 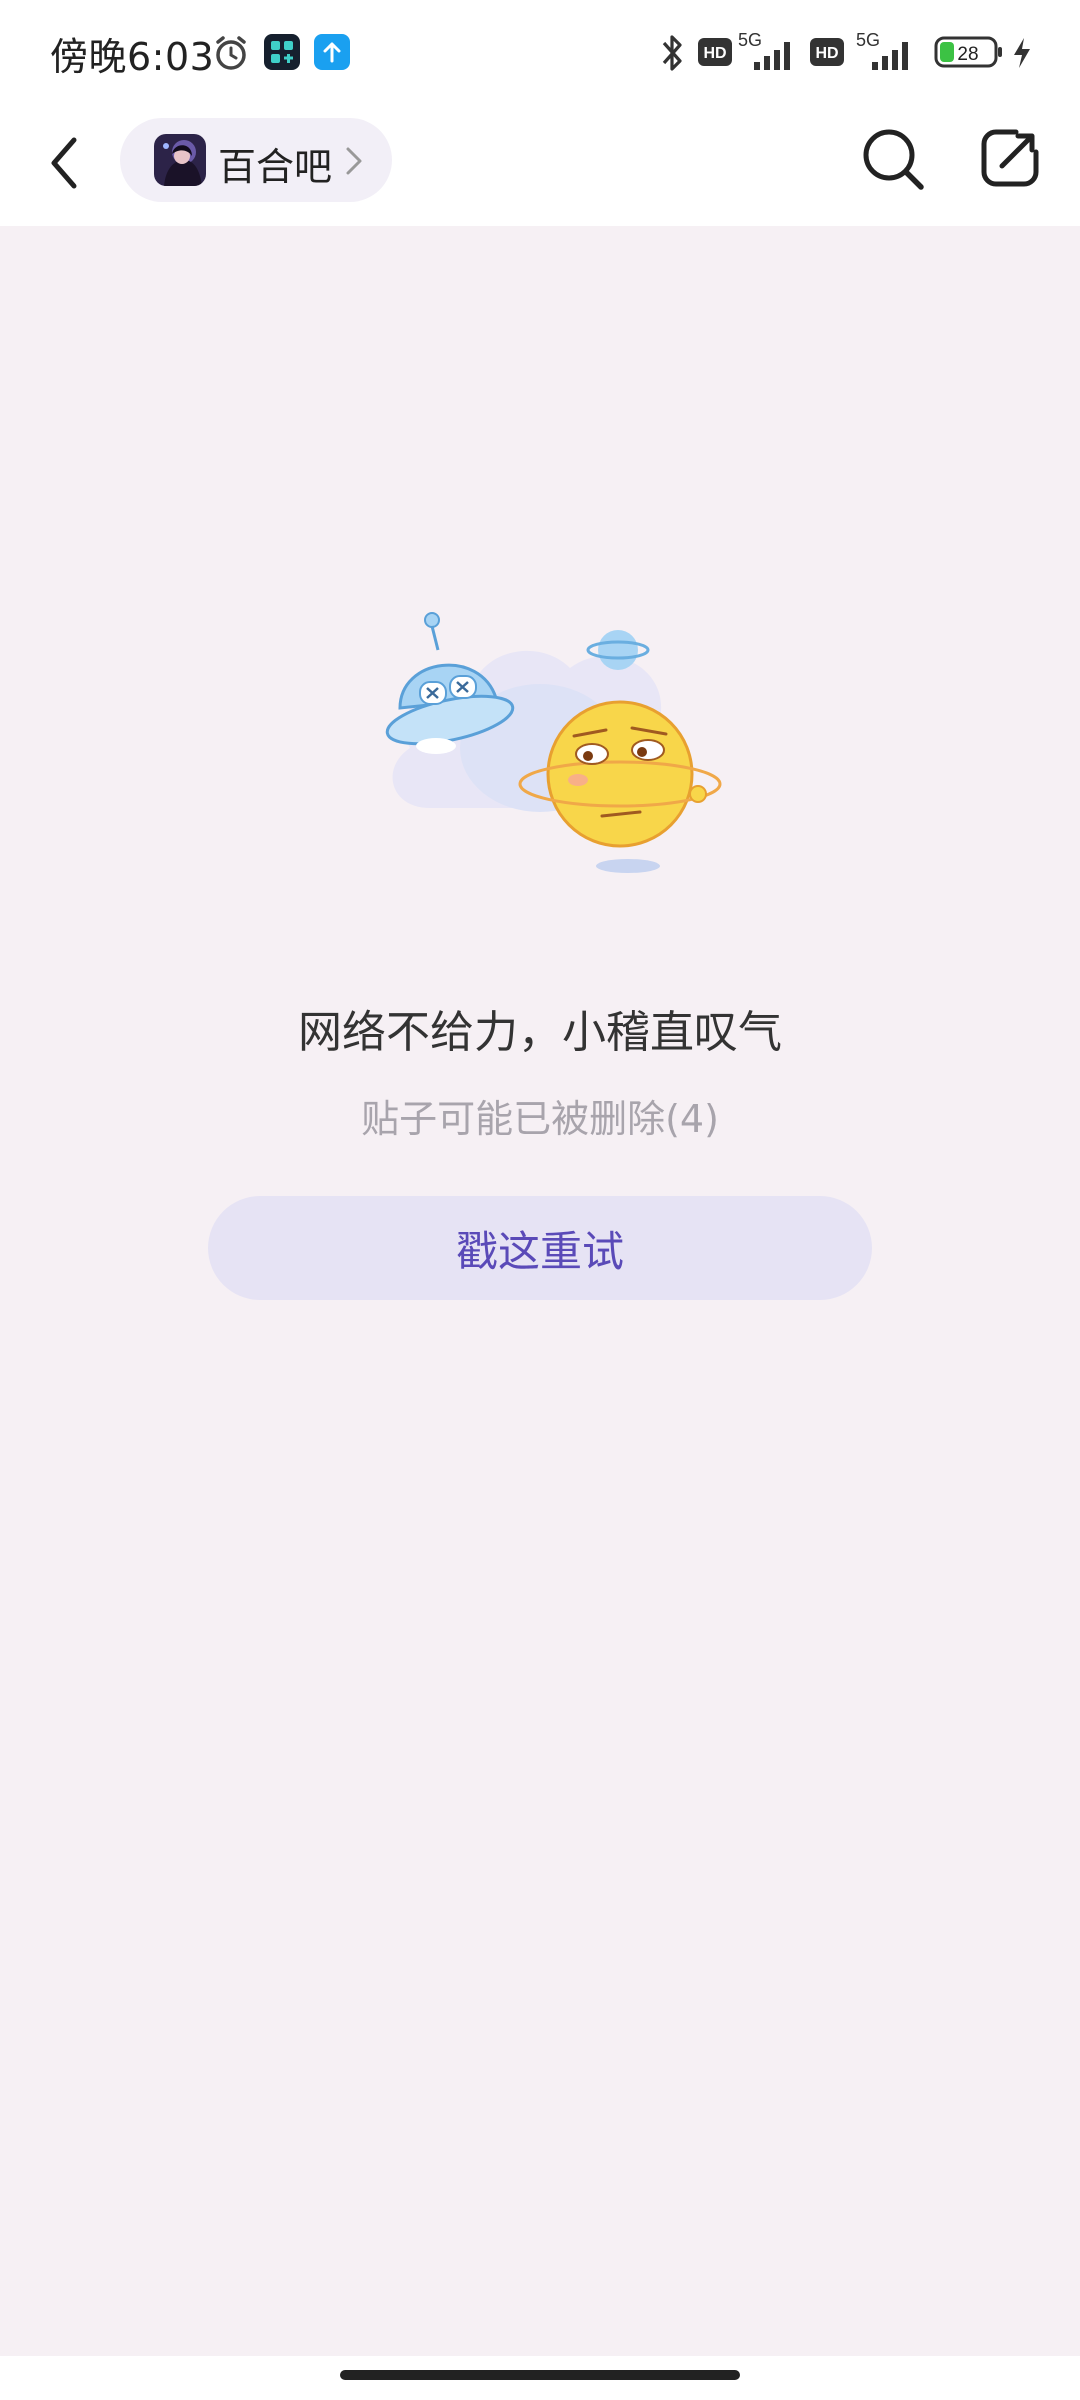 I want to click on share-button, so click(x=1010, y=158).